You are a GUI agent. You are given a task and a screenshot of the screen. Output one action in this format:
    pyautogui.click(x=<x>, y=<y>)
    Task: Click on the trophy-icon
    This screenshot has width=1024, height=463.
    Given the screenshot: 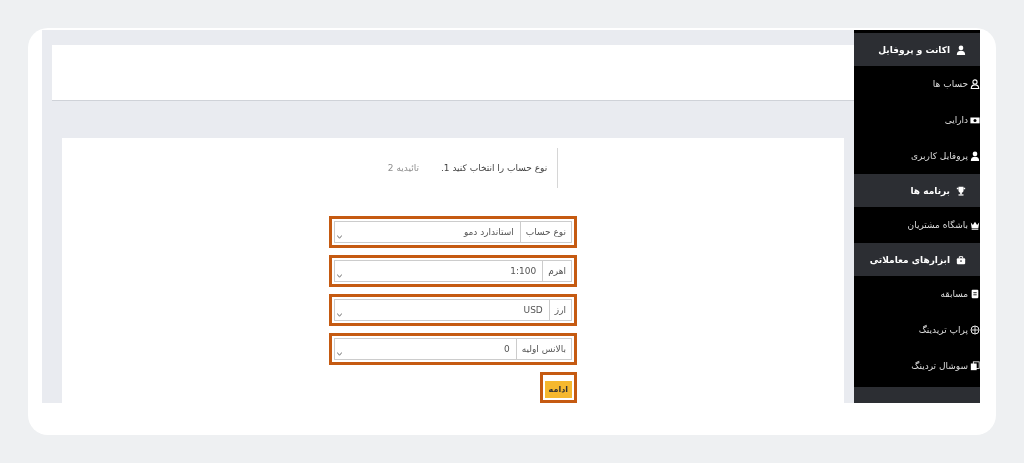 What is the action you would take?
    pyautogui.click(x=961, y=190)
    